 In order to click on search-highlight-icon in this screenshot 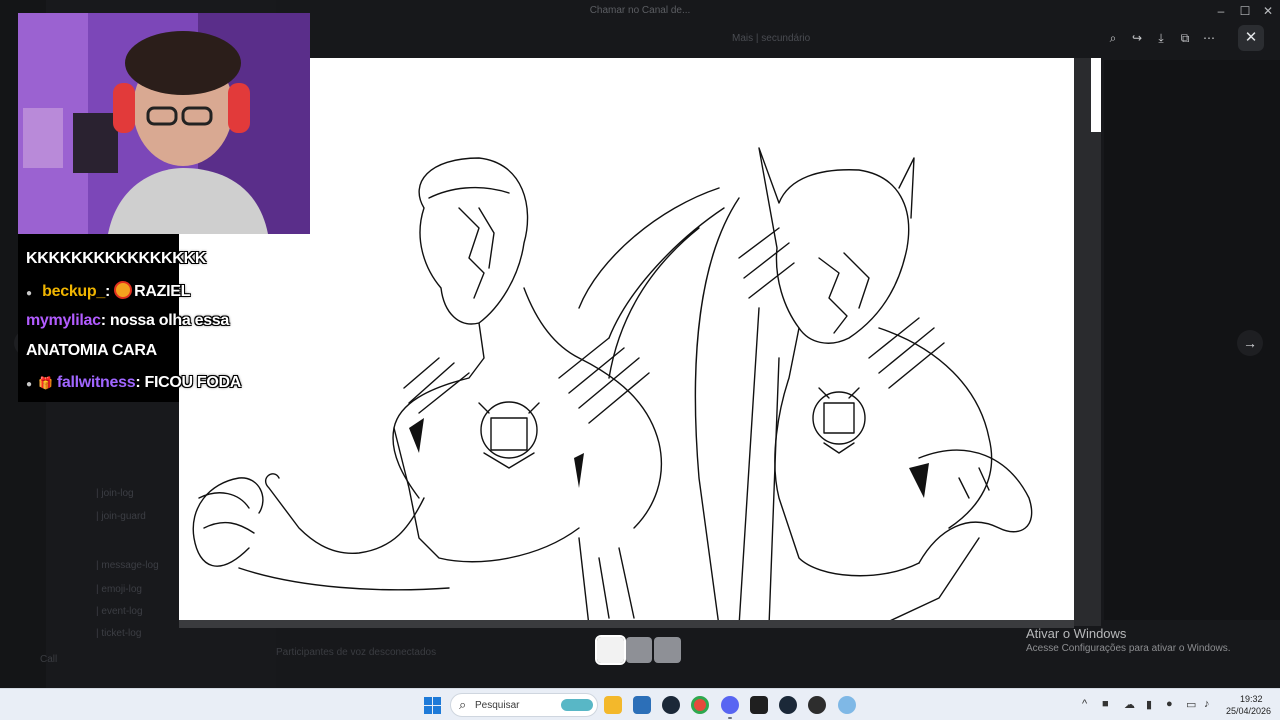, I will do `click(577, 705)`.